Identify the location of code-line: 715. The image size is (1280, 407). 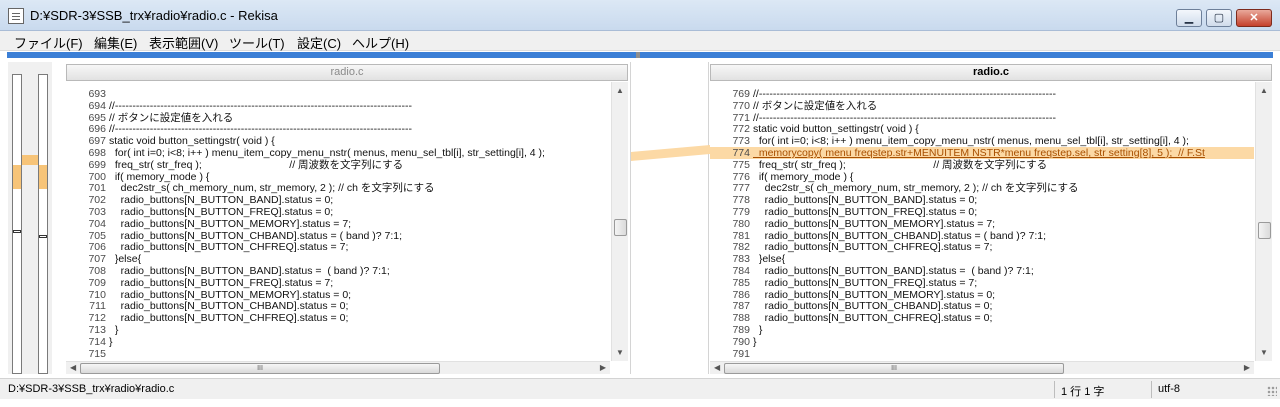
(338, 354).